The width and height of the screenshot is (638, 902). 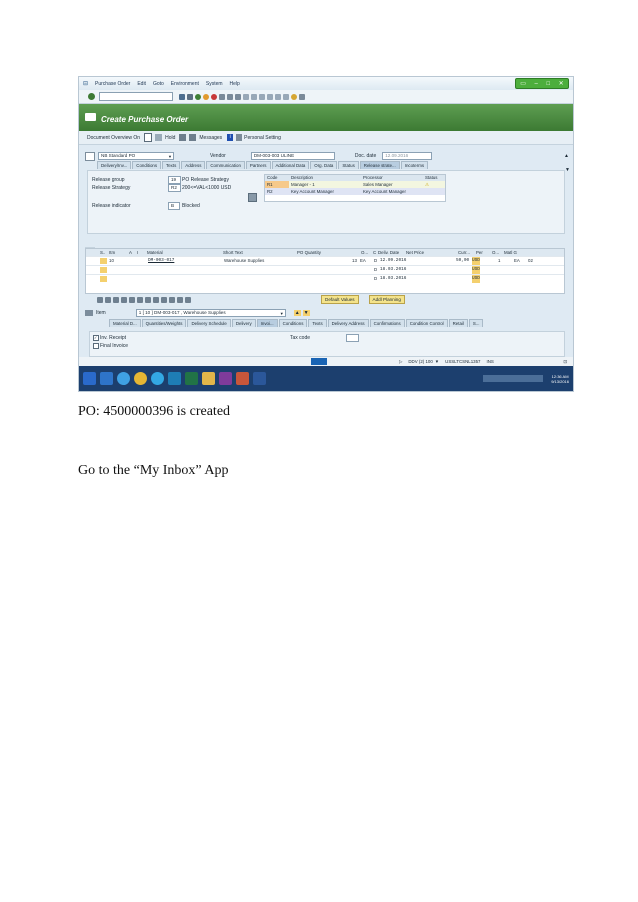 What do you see at coordinates (462, 261) in the screenshot?
I see `cell-net-price: 50,00` at bounding box center [462, 261].